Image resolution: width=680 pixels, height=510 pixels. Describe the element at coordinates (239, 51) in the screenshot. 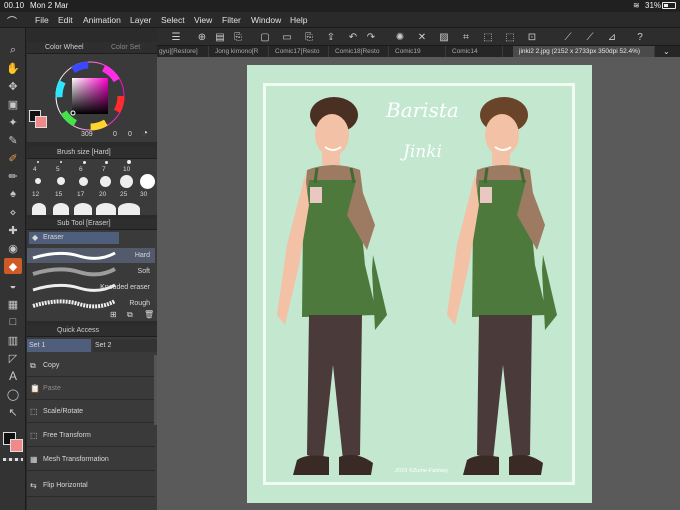

I see `tab-doc-2: Jong kimono[R` at that location.